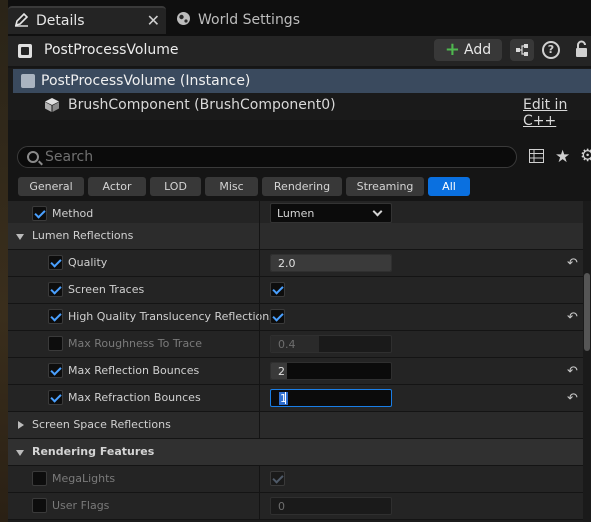 This screenshot has height=522, width=591. What do you see at coordinates (295, 452) in the screenshot?
I see `section-rendering-features: Rendering Features` at bounding box center [295, 452].